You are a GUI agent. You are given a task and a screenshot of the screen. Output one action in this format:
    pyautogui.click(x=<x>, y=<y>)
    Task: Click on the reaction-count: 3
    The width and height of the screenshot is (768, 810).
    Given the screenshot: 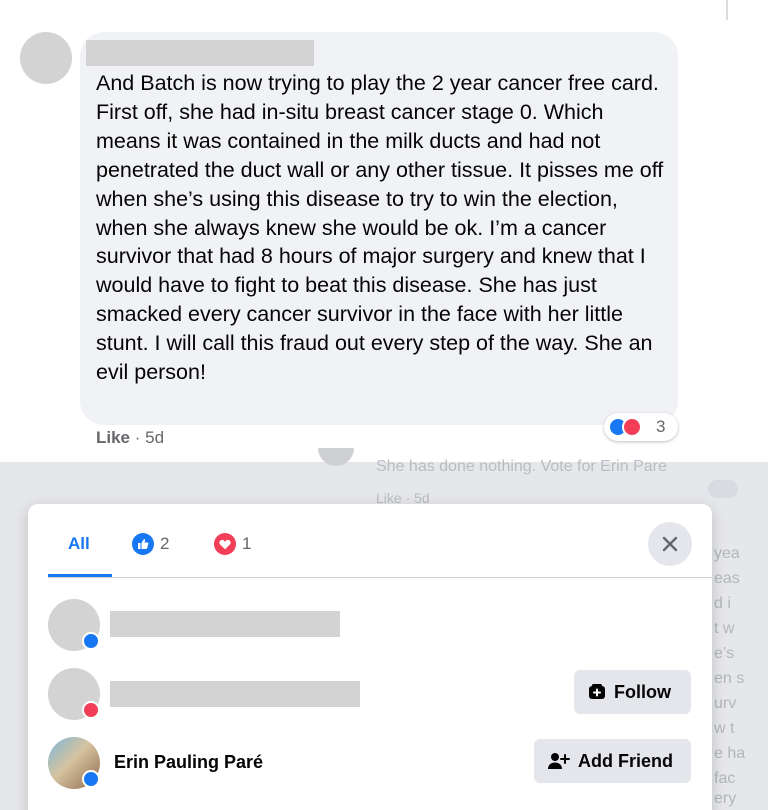 What is the action you would take?
    pyautogui.click(x=661, y=426)
    